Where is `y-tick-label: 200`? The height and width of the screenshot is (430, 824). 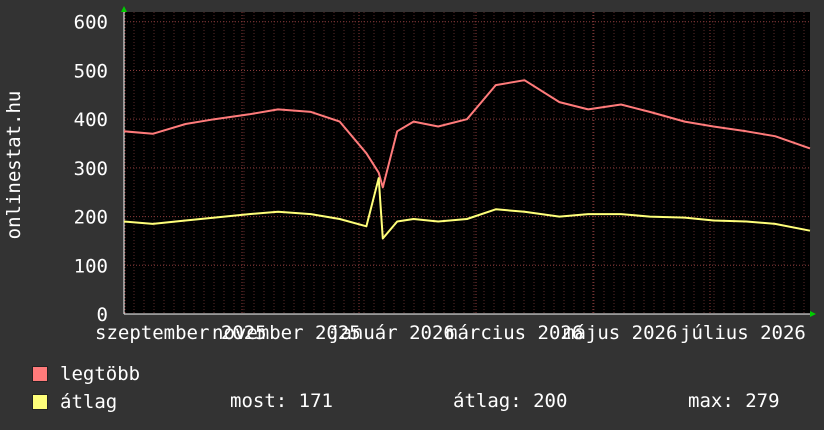
y-tick-label: 200 is located at coordinates (91, 218).